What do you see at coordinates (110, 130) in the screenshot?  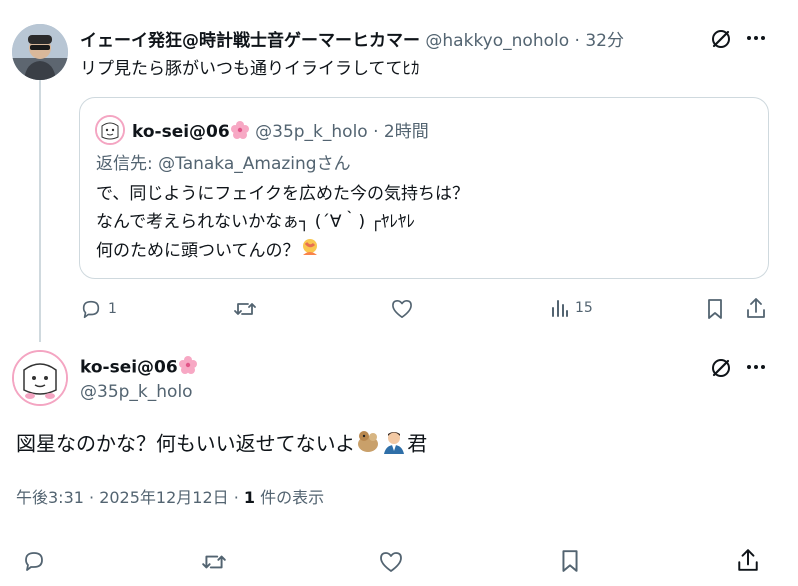 I see `quoted-avatar` at bounding box center [110, 130].